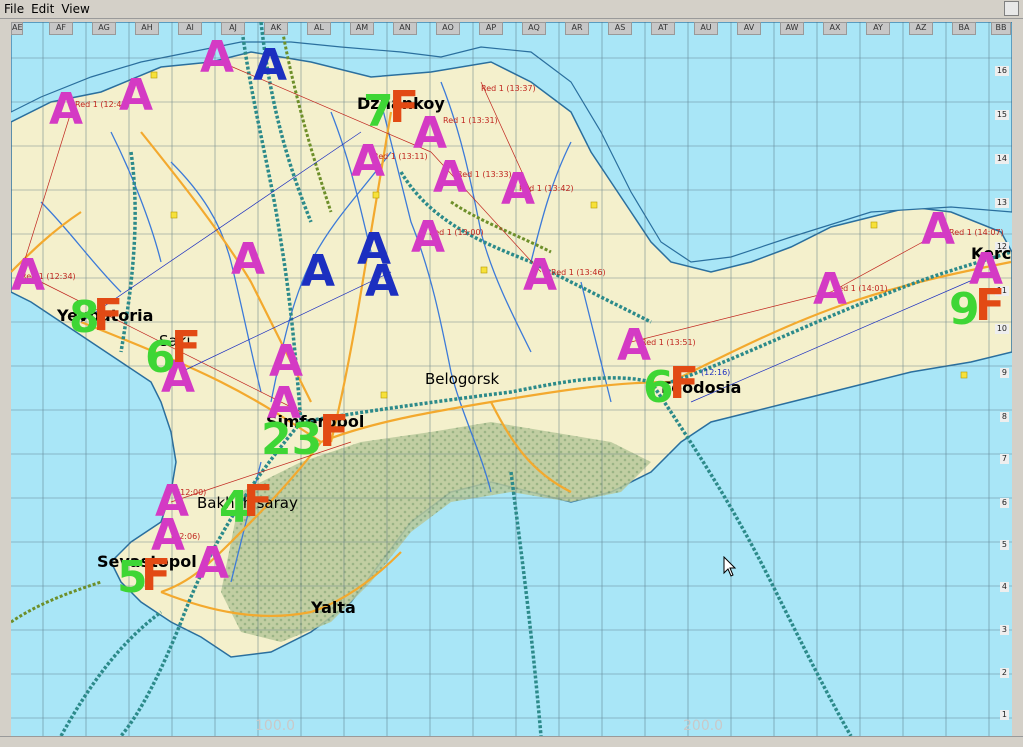 This screenshot has width=1023, height=747. Describe the element at coordinates (362, 28) in the screenshot. I see `col-header: AM` at that location.